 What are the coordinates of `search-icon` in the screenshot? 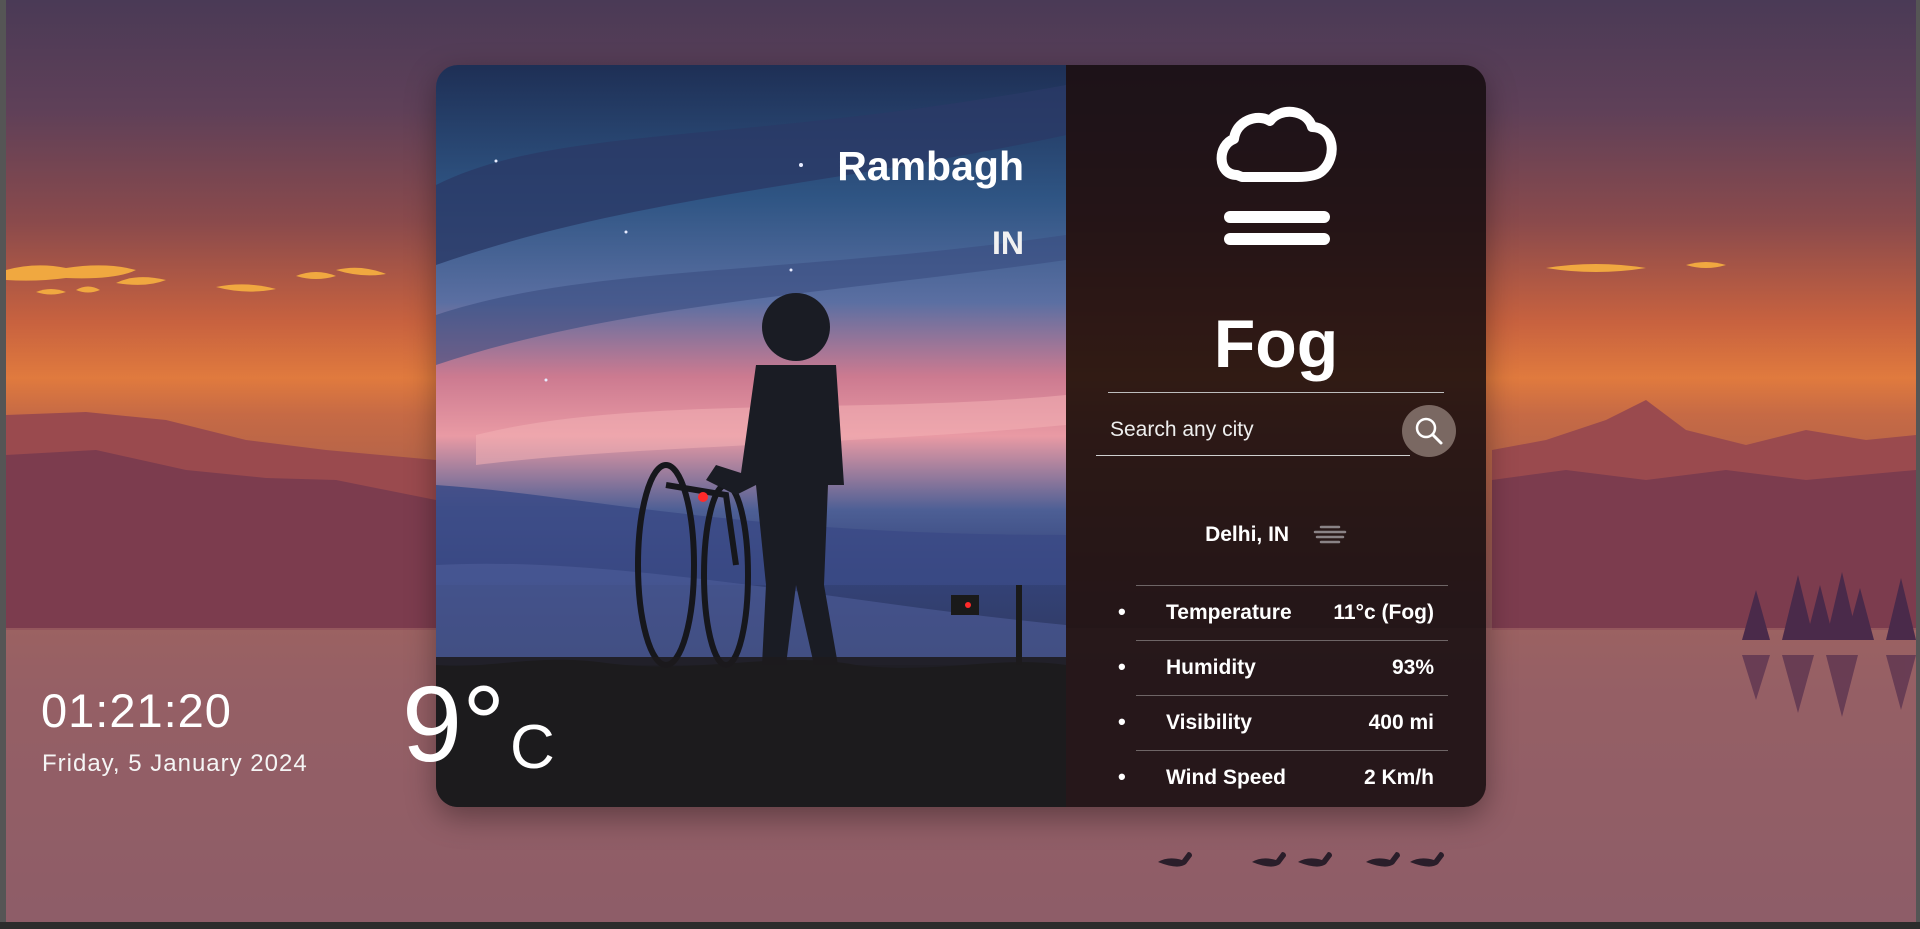 It's located at (1429, 431).